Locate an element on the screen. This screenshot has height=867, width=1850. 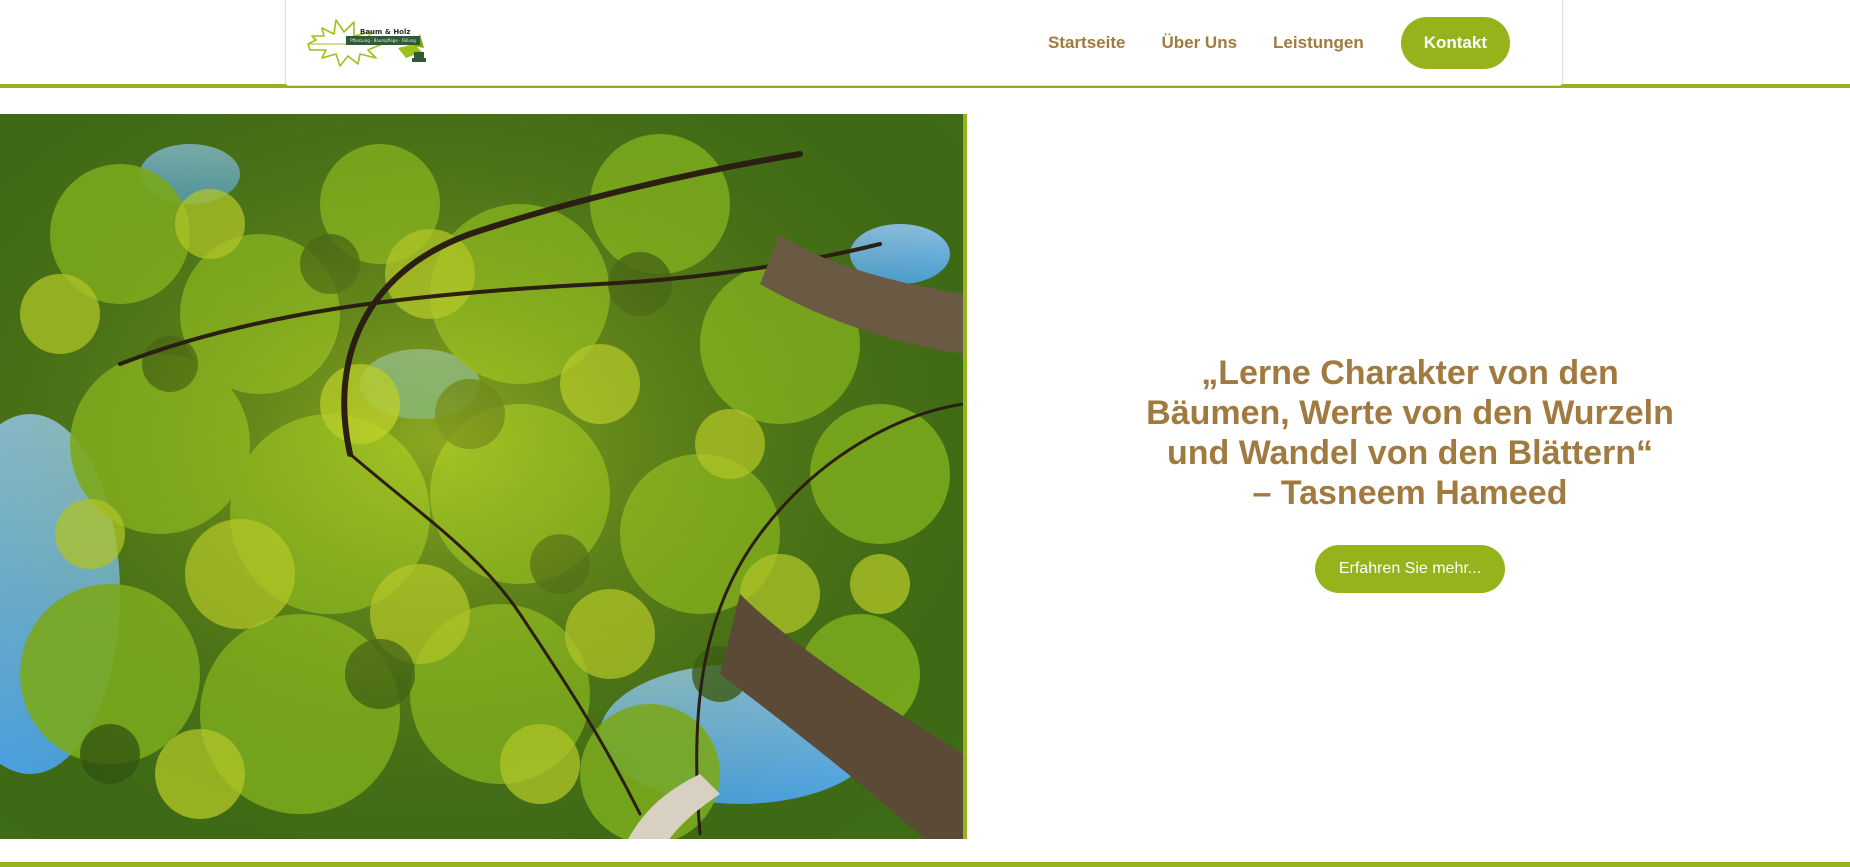
quote-line: „Lerne Charakter von den is located at coordinates (1410, 373).